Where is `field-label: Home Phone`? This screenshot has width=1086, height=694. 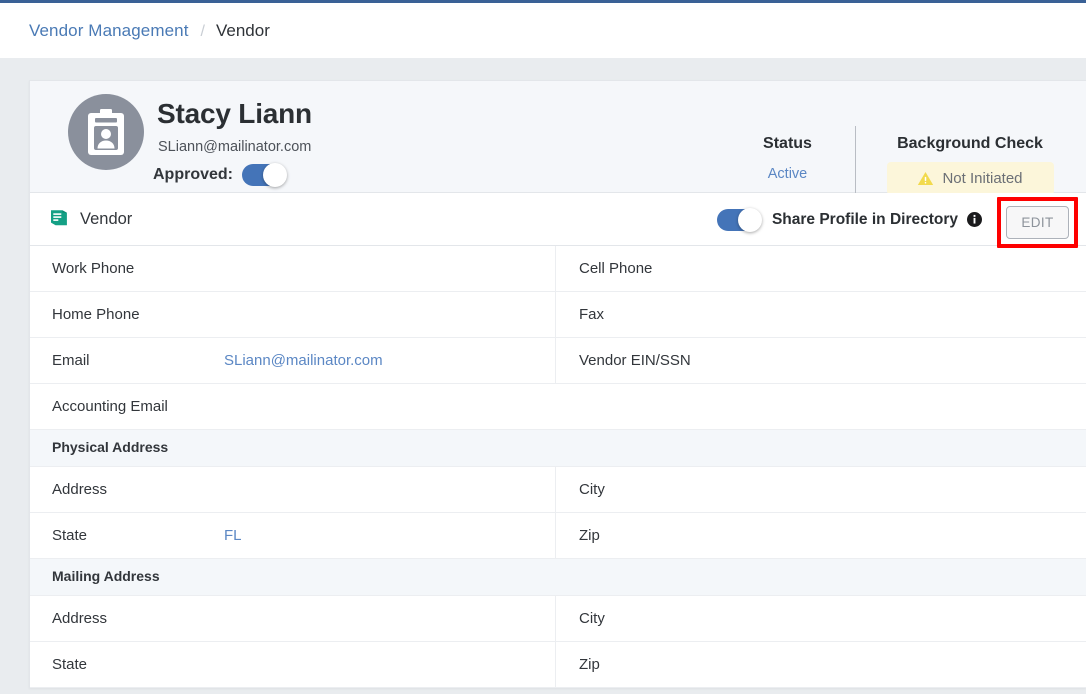 field-label: Home Phone is located at coordinates (96, 314).